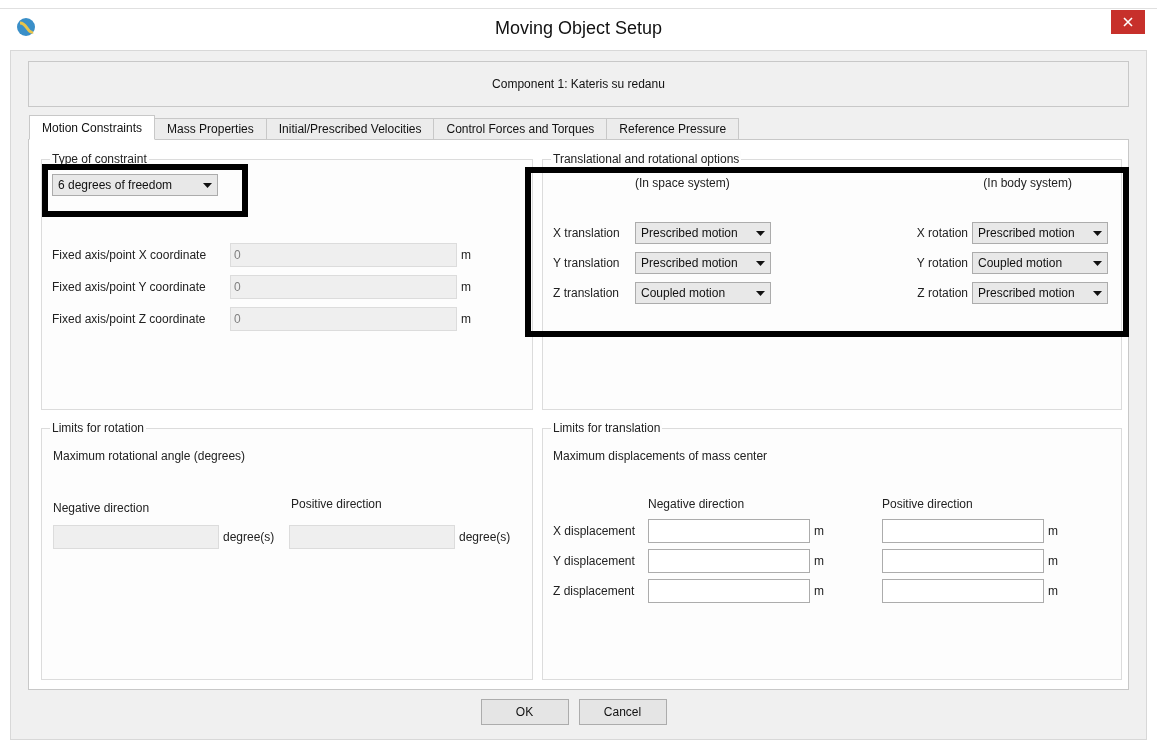 The height and width of the screenshot is (740, 1157). What do you see at coordinates (661, 456) in the screenshot?
I see `group-subtitle: Maximum displacements of mass center` at bounding box center [661, 456].